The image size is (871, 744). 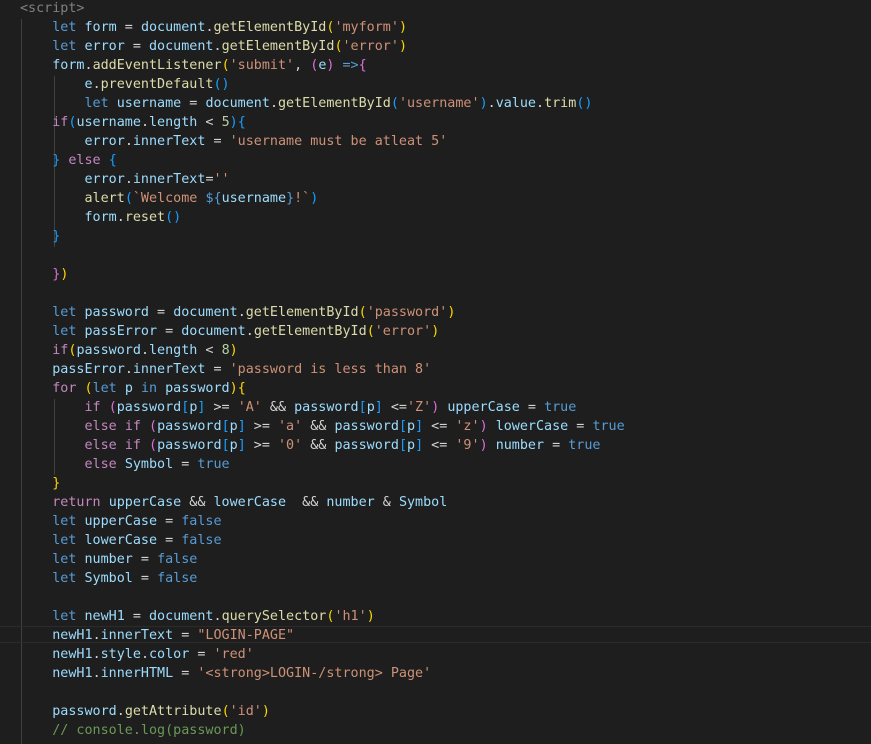 I want to click on code-line: }), so click(x=322, y=274).